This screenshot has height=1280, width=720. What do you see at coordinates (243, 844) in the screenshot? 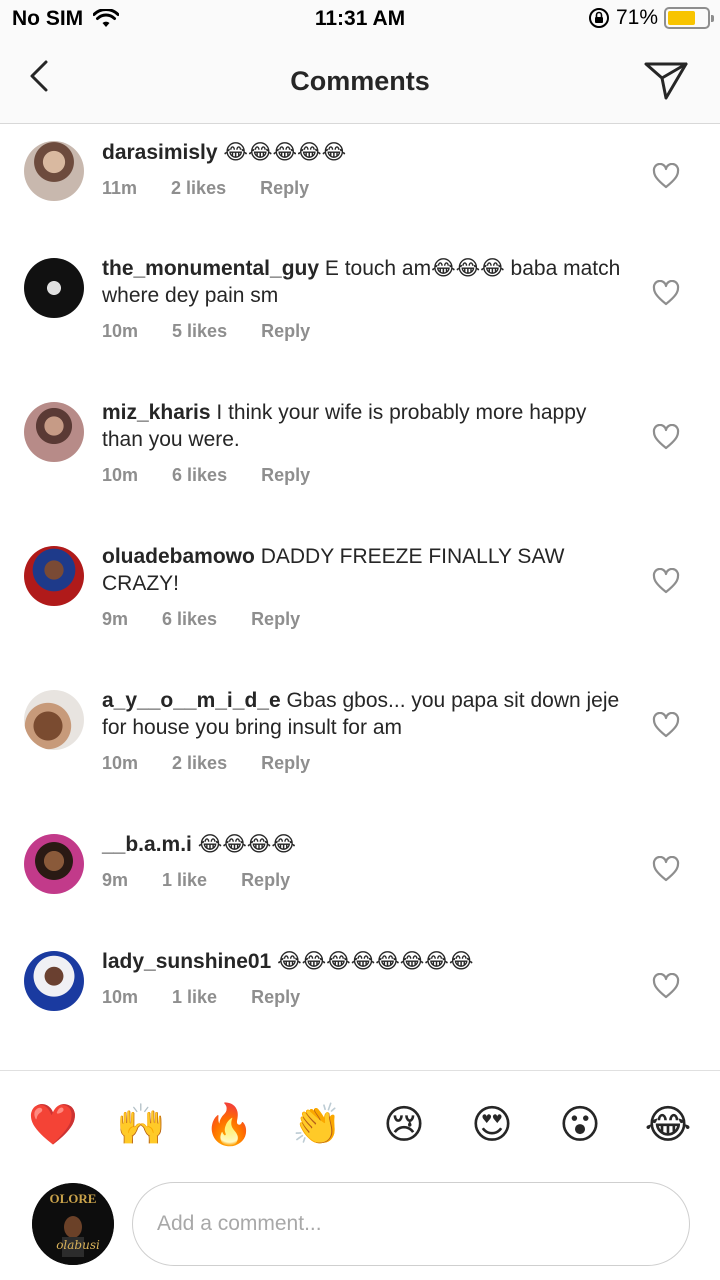
I see `comment-text: 😂😂😂😂` at bounding box center [243, 844].